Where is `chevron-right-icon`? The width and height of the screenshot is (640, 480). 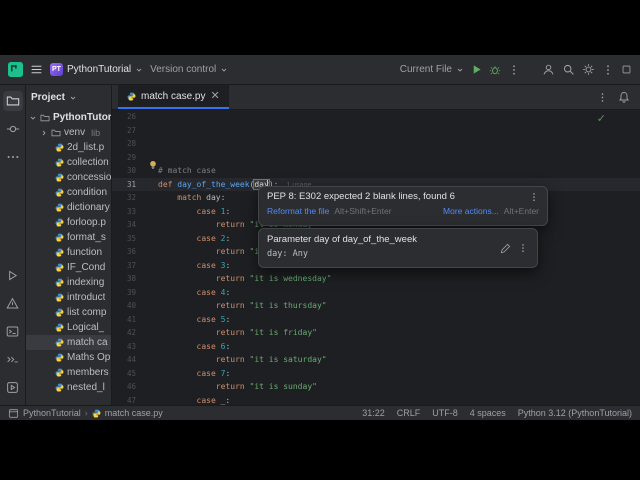
chevron-right-icon is located at coordinates (44, 133).